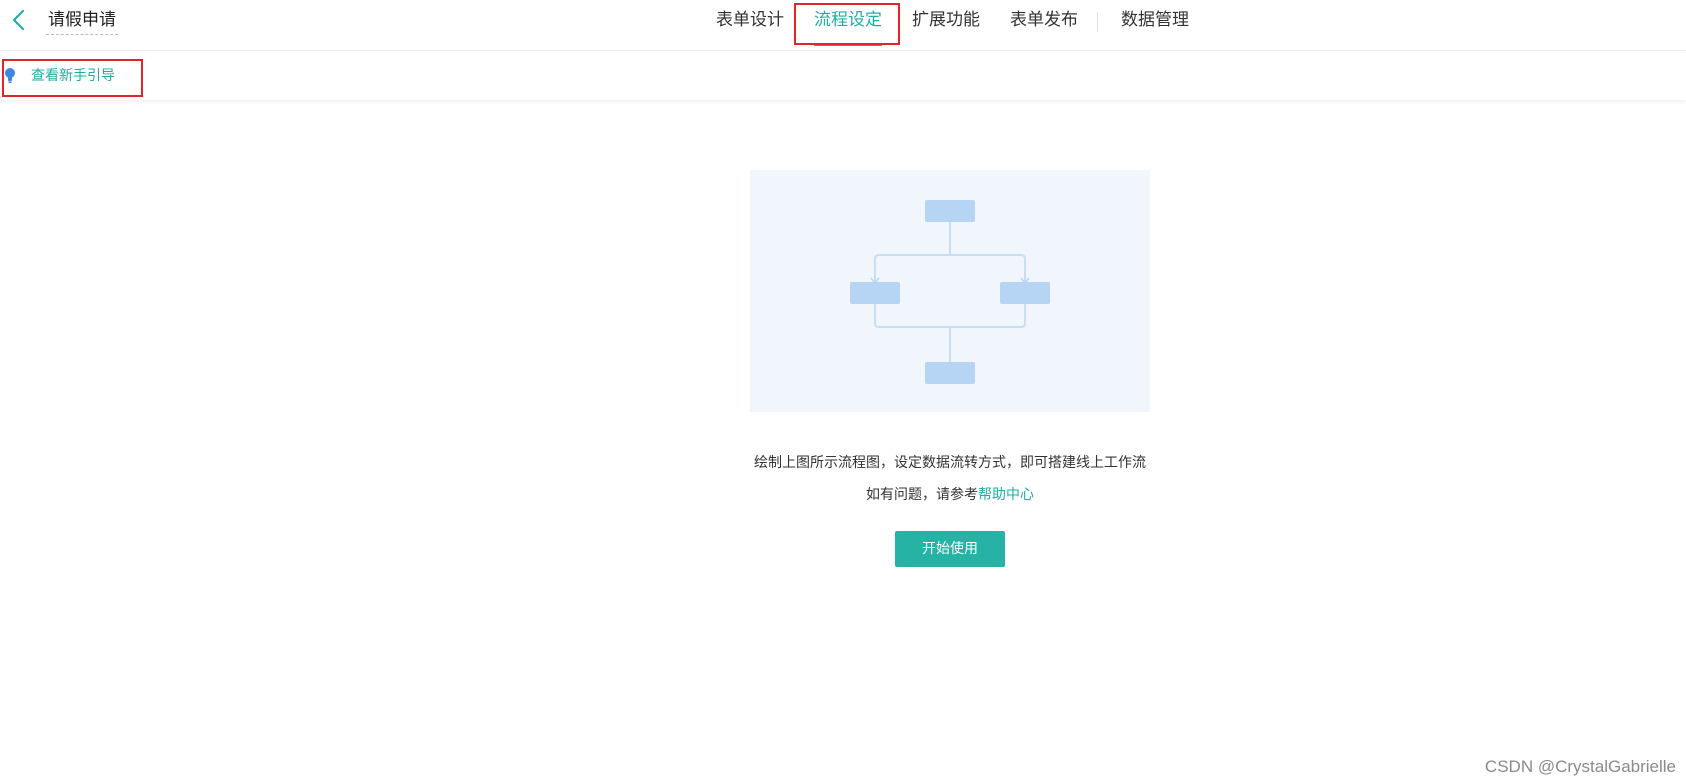  I want to click on tab-form-publish: 表单发布, so click(1044, 23).